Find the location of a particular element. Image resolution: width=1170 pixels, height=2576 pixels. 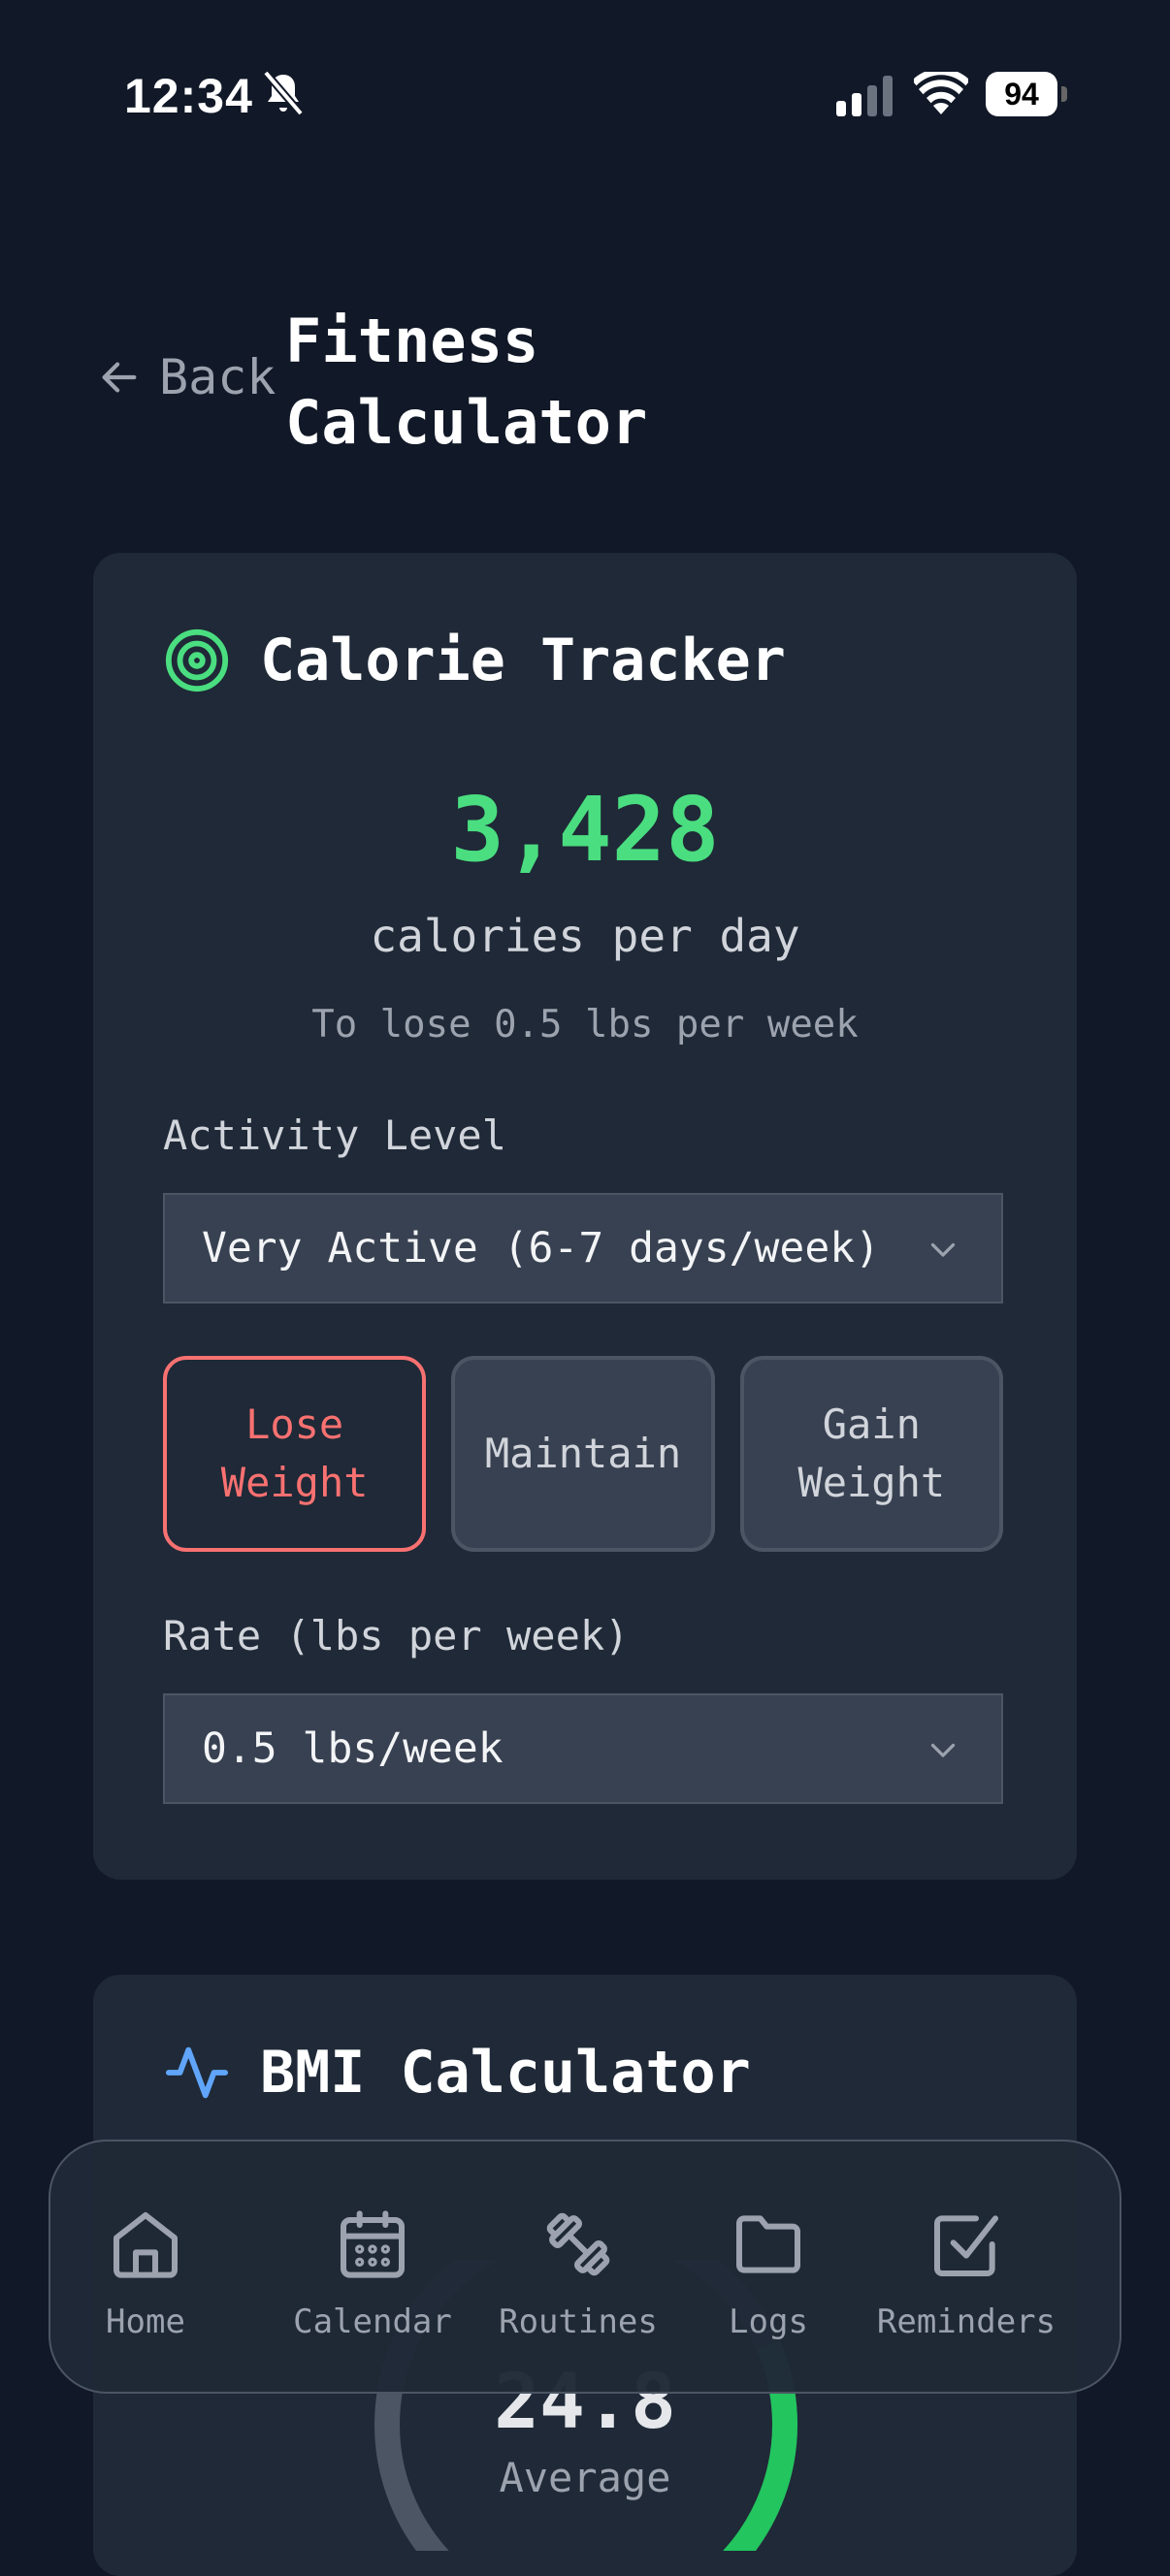

nav-item-calendar: Calendar is located at coordinates (372, 2273).